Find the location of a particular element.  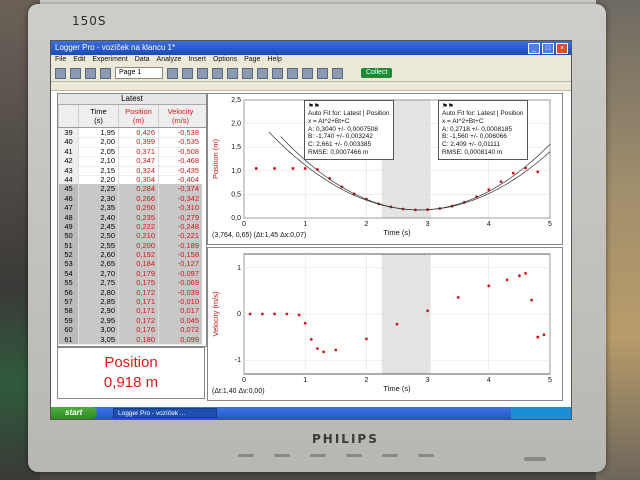

time-cell: 3,05 is located at coordinates (98, 339).